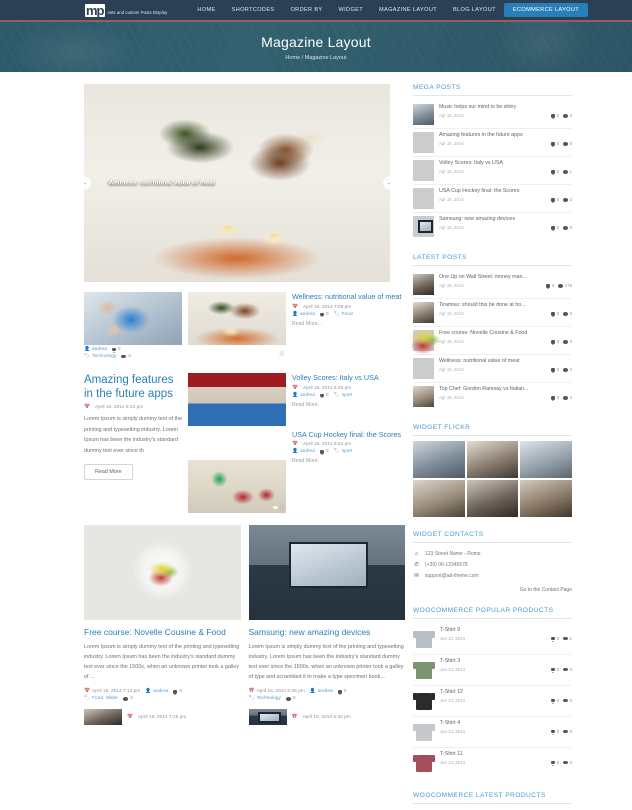  I want to click on nav-item-blog-layout: BLOG LAYOUT, so click(474, 10).